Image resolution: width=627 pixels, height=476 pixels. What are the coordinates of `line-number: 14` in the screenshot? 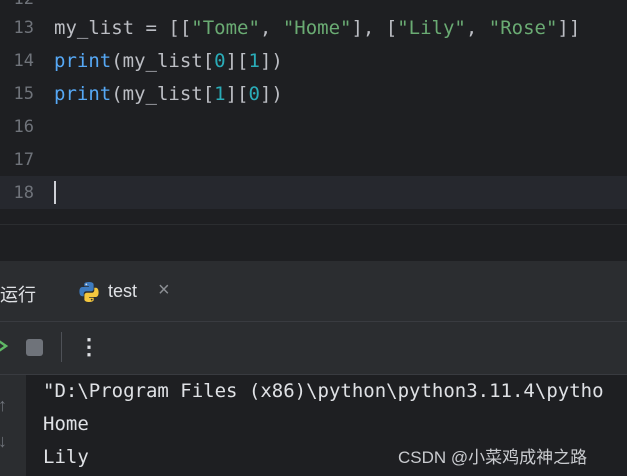 It's located at (23, 61).